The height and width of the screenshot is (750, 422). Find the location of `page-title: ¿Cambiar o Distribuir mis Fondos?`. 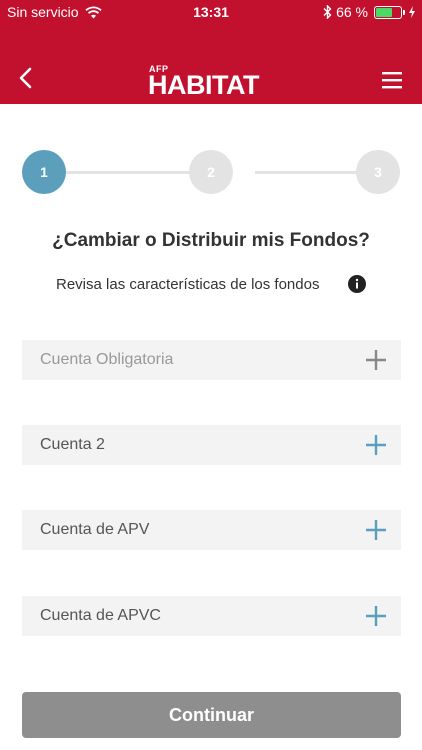

page-title: ¿Cambiar o Distribuir mis Fondos? is located at coordinates (211, 240).